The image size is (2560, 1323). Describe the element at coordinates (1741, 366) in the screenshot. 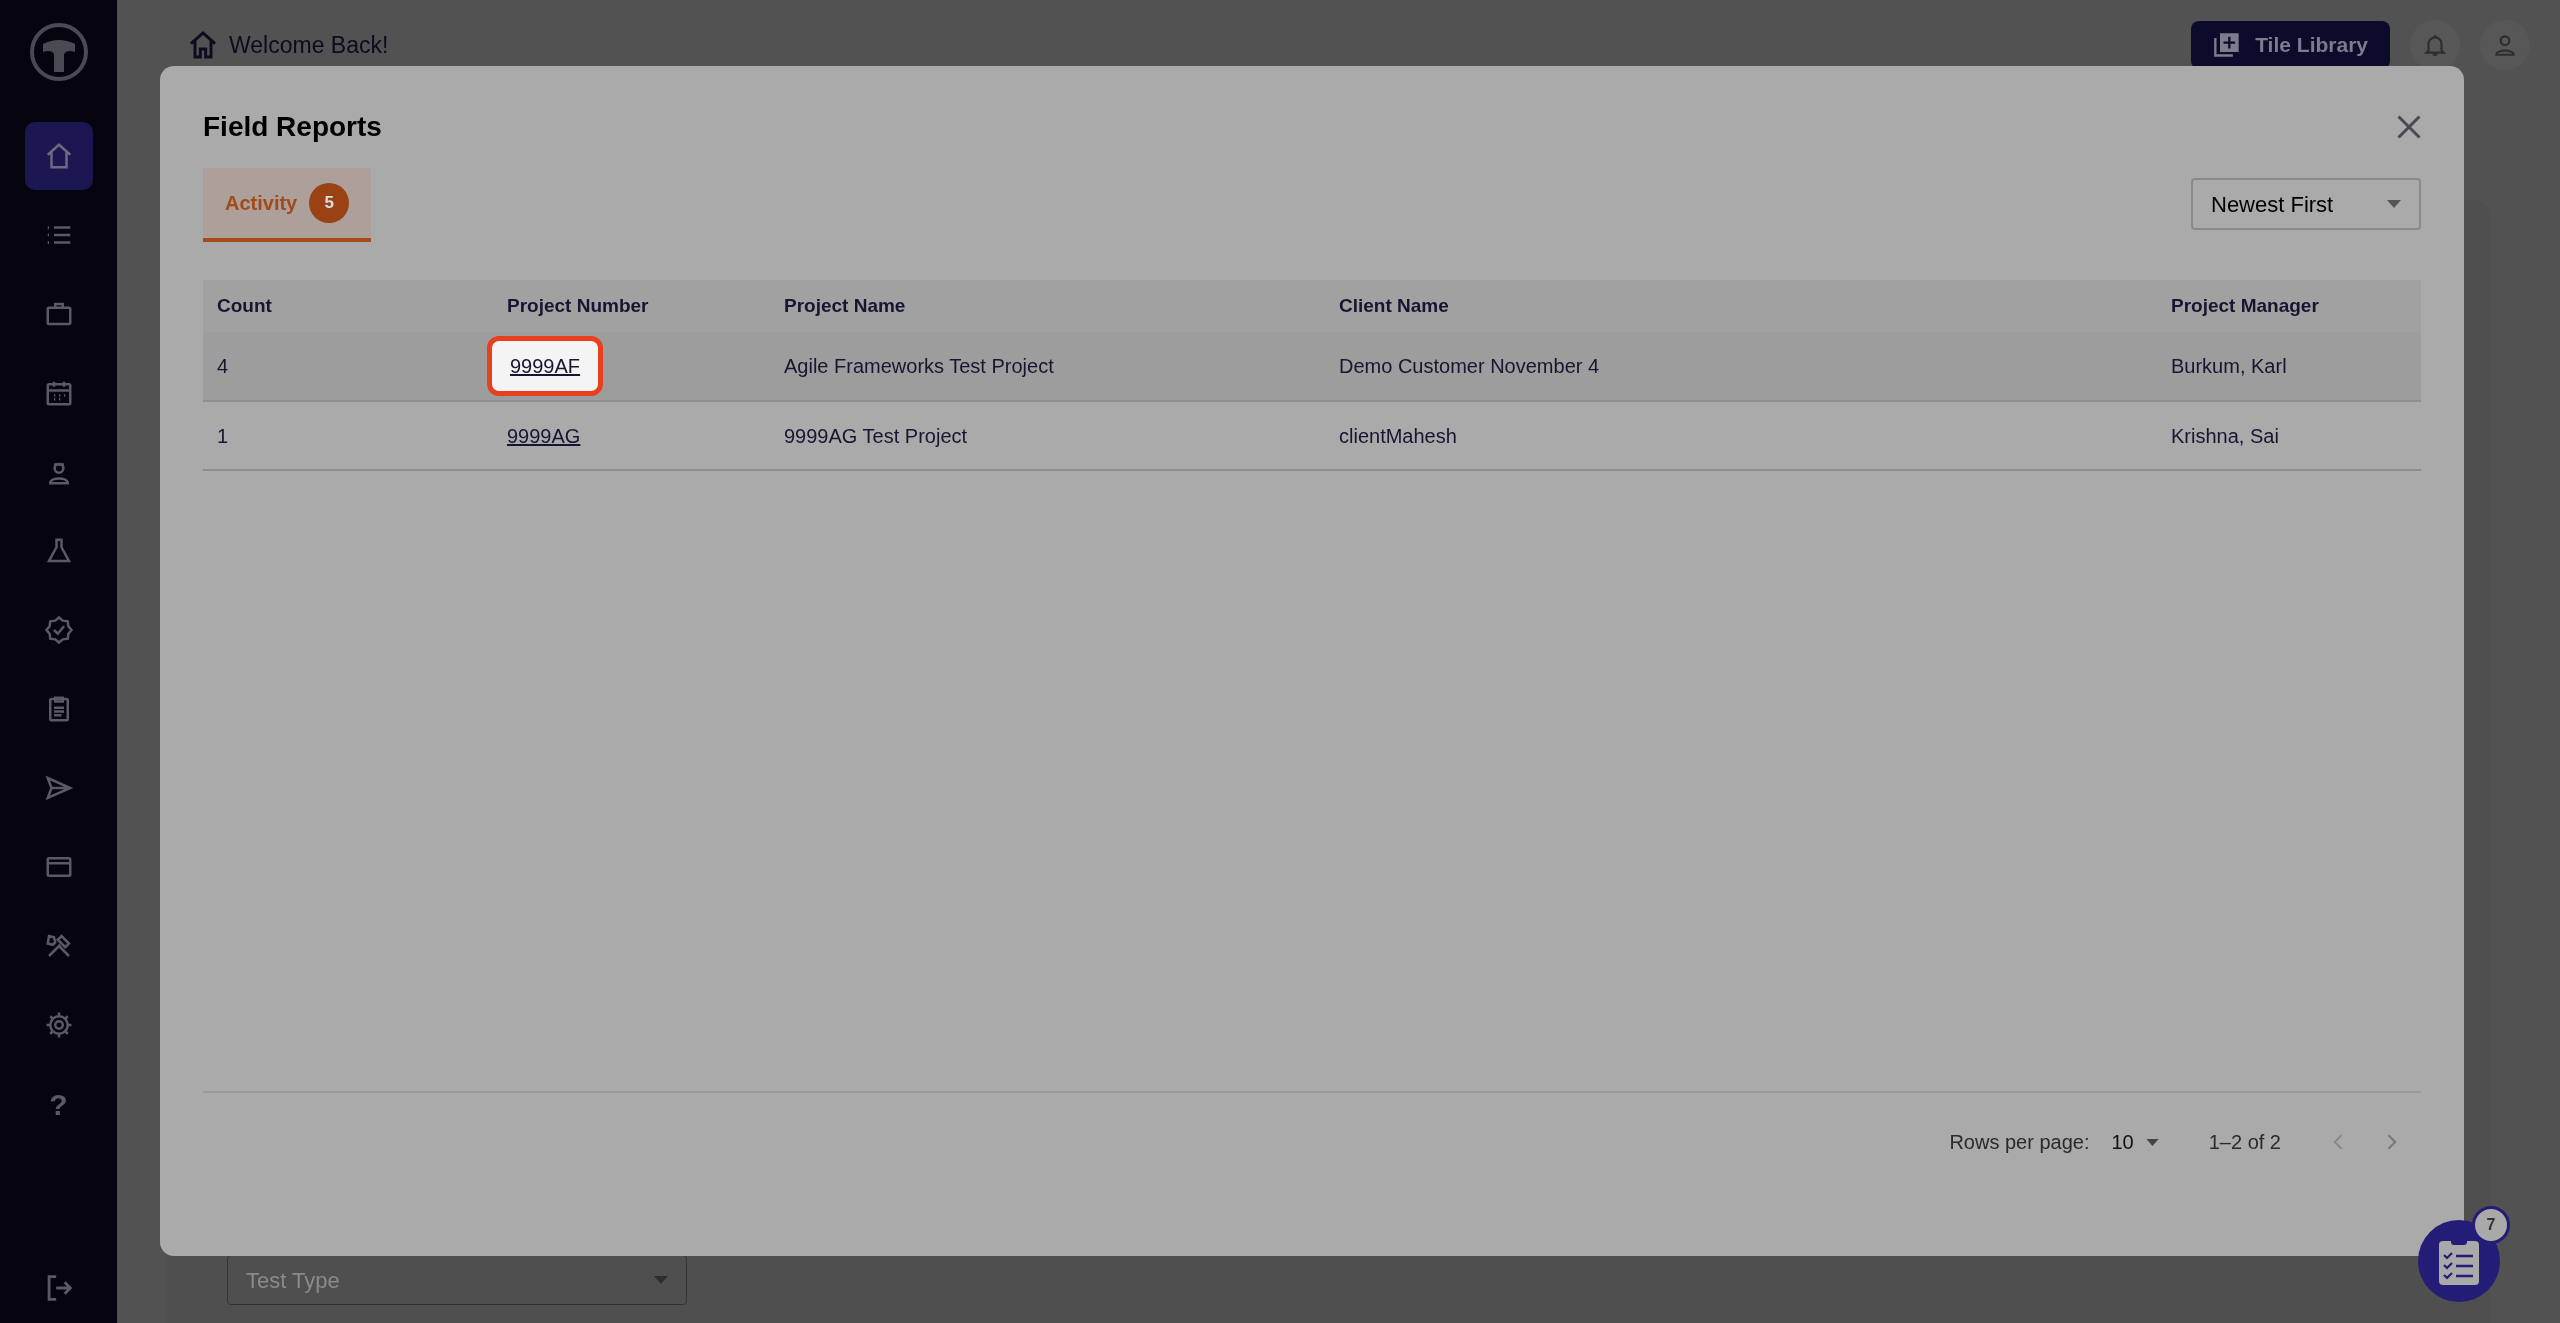

I see `table-cell: Demo Customer November 4` at that location.